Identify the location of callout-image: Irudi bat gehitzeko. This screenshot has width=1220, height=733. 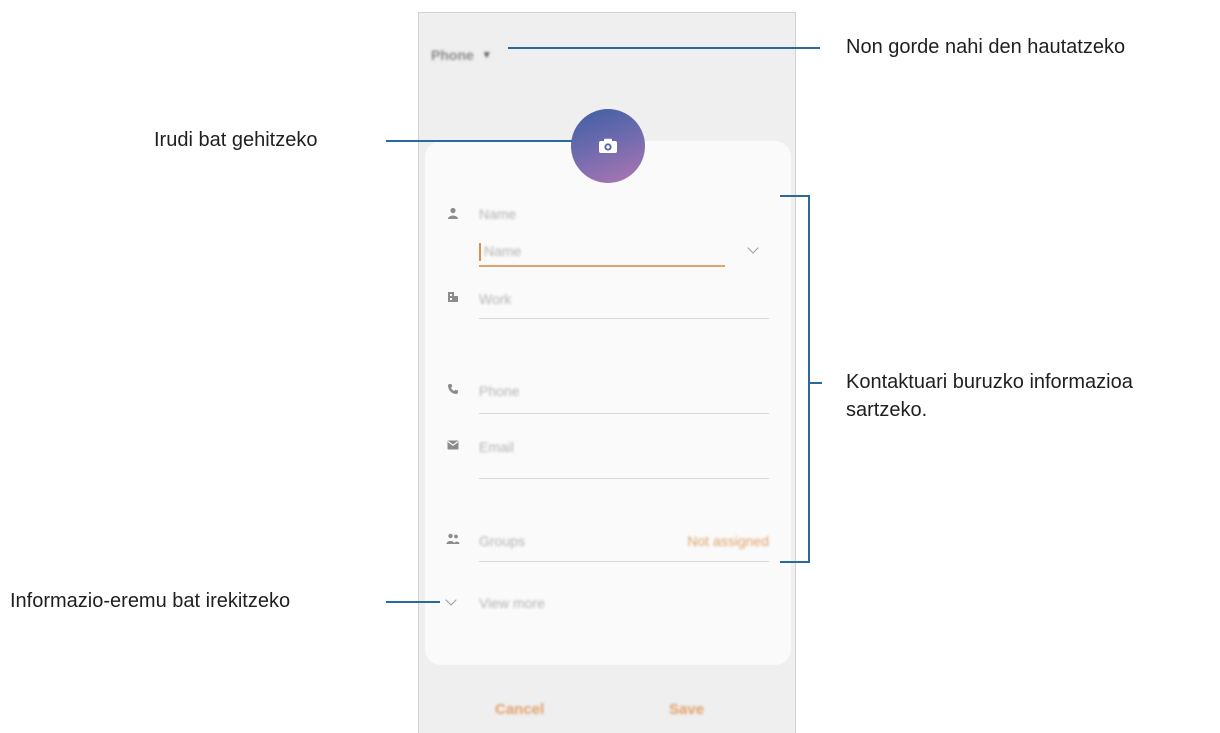
(236, 140).